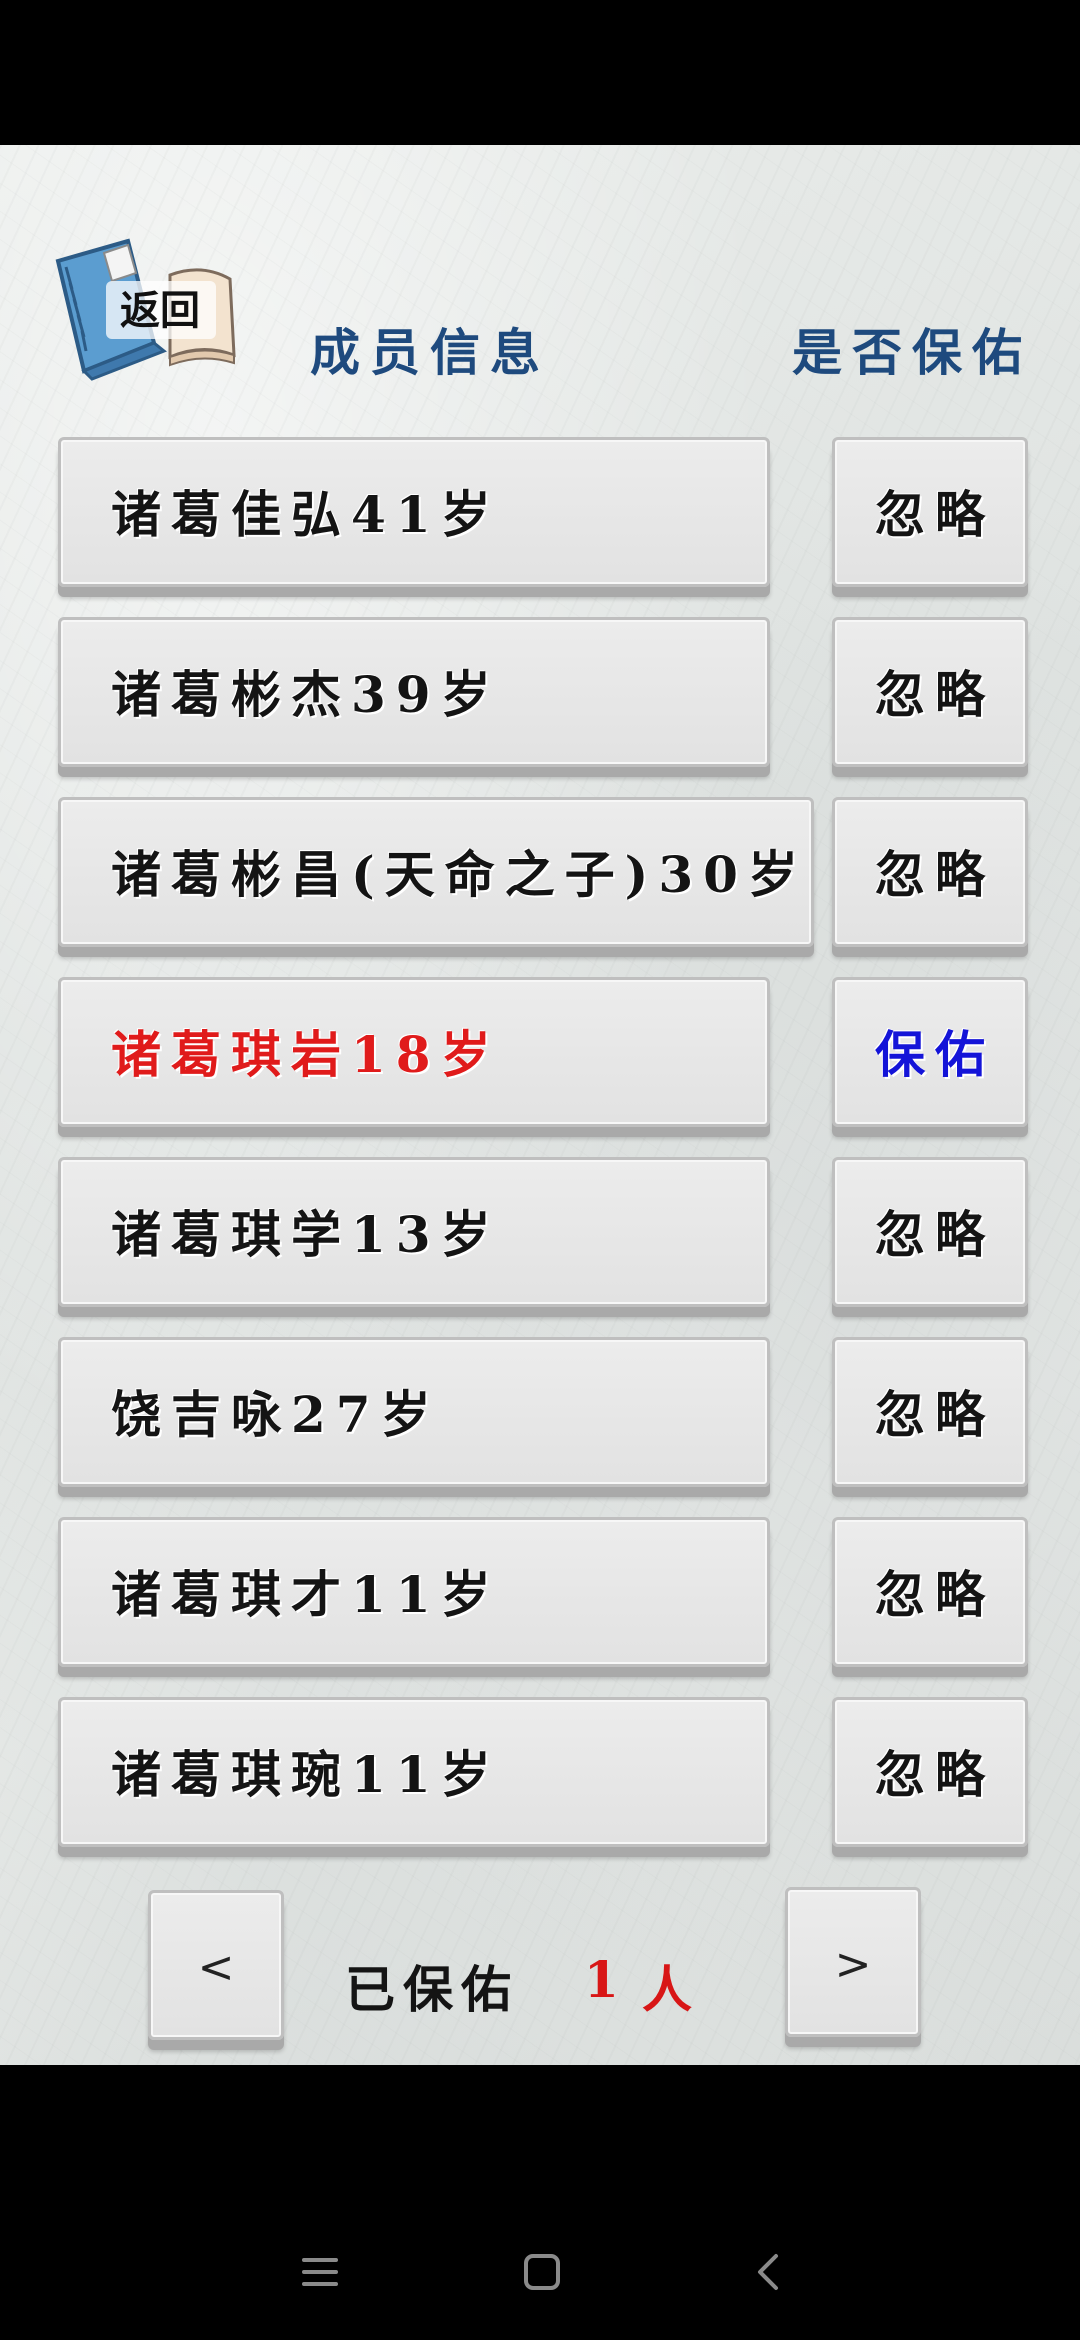  What do you see at coordinates (540, 72) in the screenshot?
I see `status-bar` at bounding box center [540, 72].